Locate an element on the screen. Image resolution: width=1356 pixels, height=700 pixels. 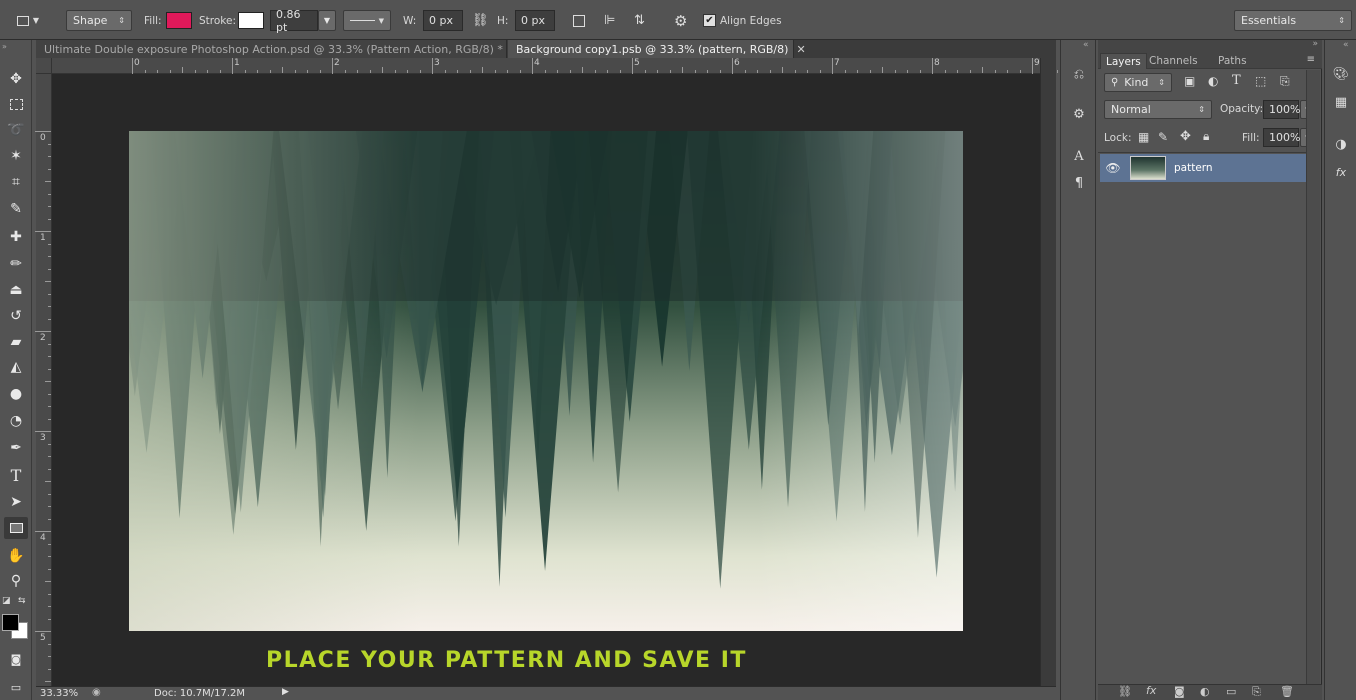
shape-mode-dropdown: Shape ⇕ is located at coordinates (99, 20).